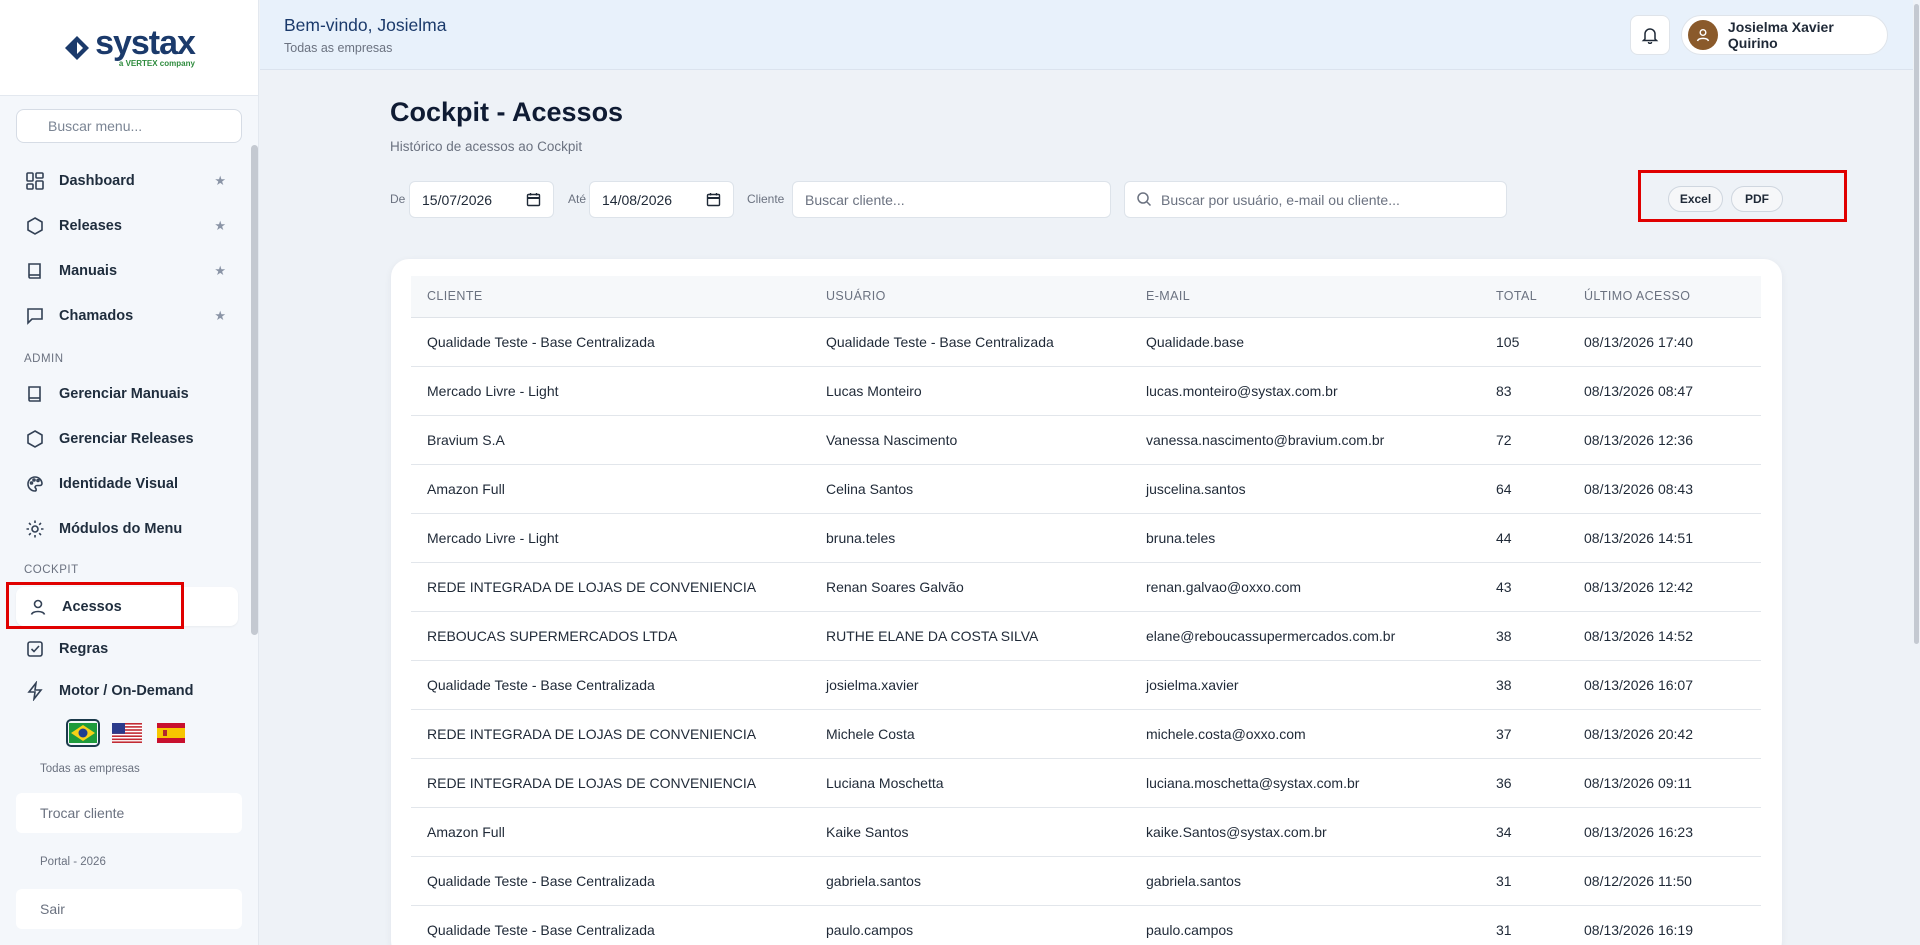  What do you see at coordinates (127, 226) in the screenshot?
I see `sidebar-item-releases: Releases ★` at bounding box center [127, 226].